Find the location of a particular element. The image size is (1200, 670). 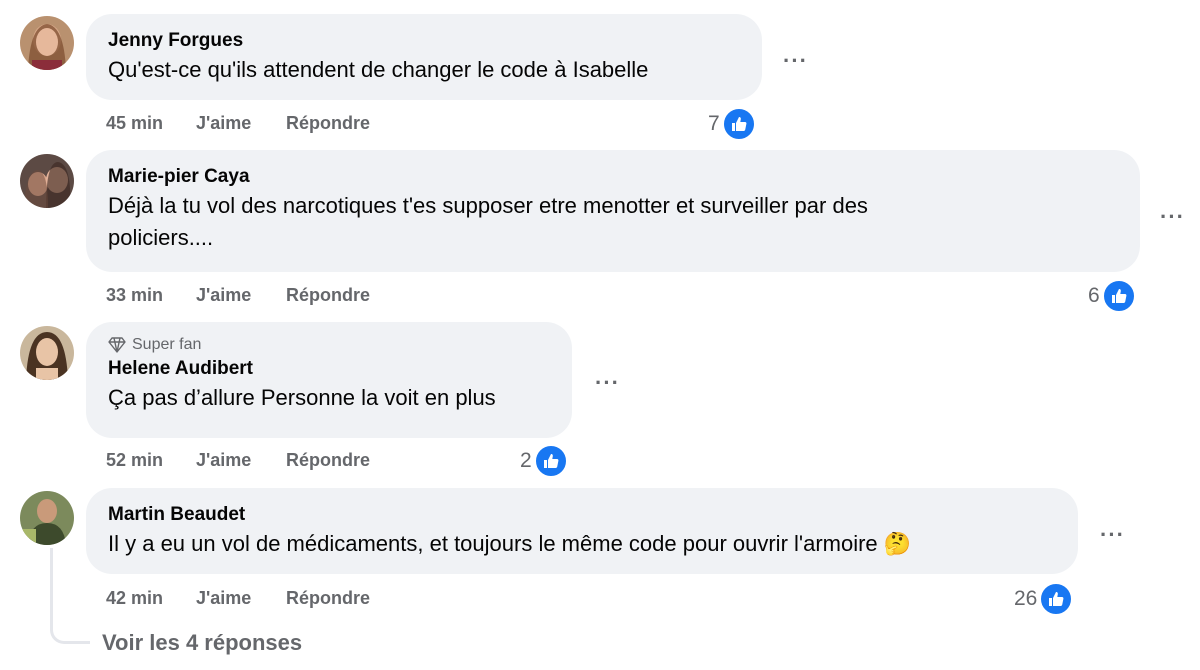

comment-actions: 42 min J'aime Répondre is located at coordinates (238, 598).